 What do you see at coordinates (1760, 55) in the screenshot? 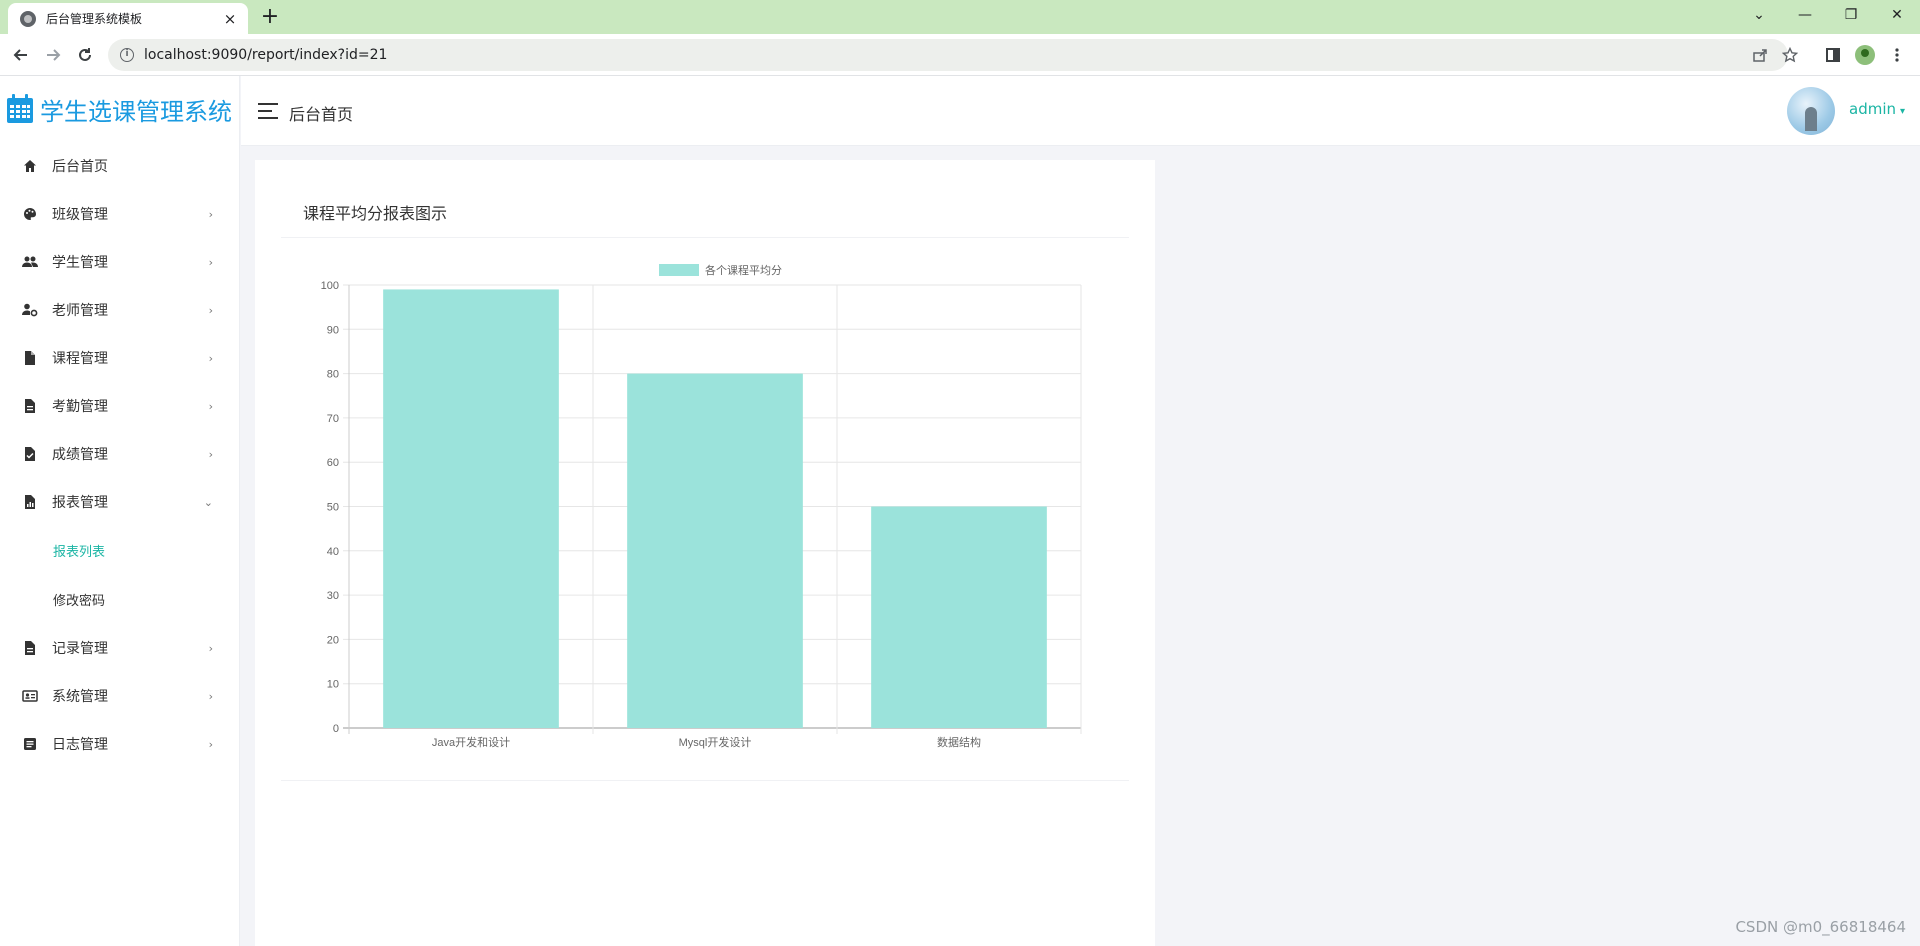
I see `share-icon` at bounding box center [1760, 55].